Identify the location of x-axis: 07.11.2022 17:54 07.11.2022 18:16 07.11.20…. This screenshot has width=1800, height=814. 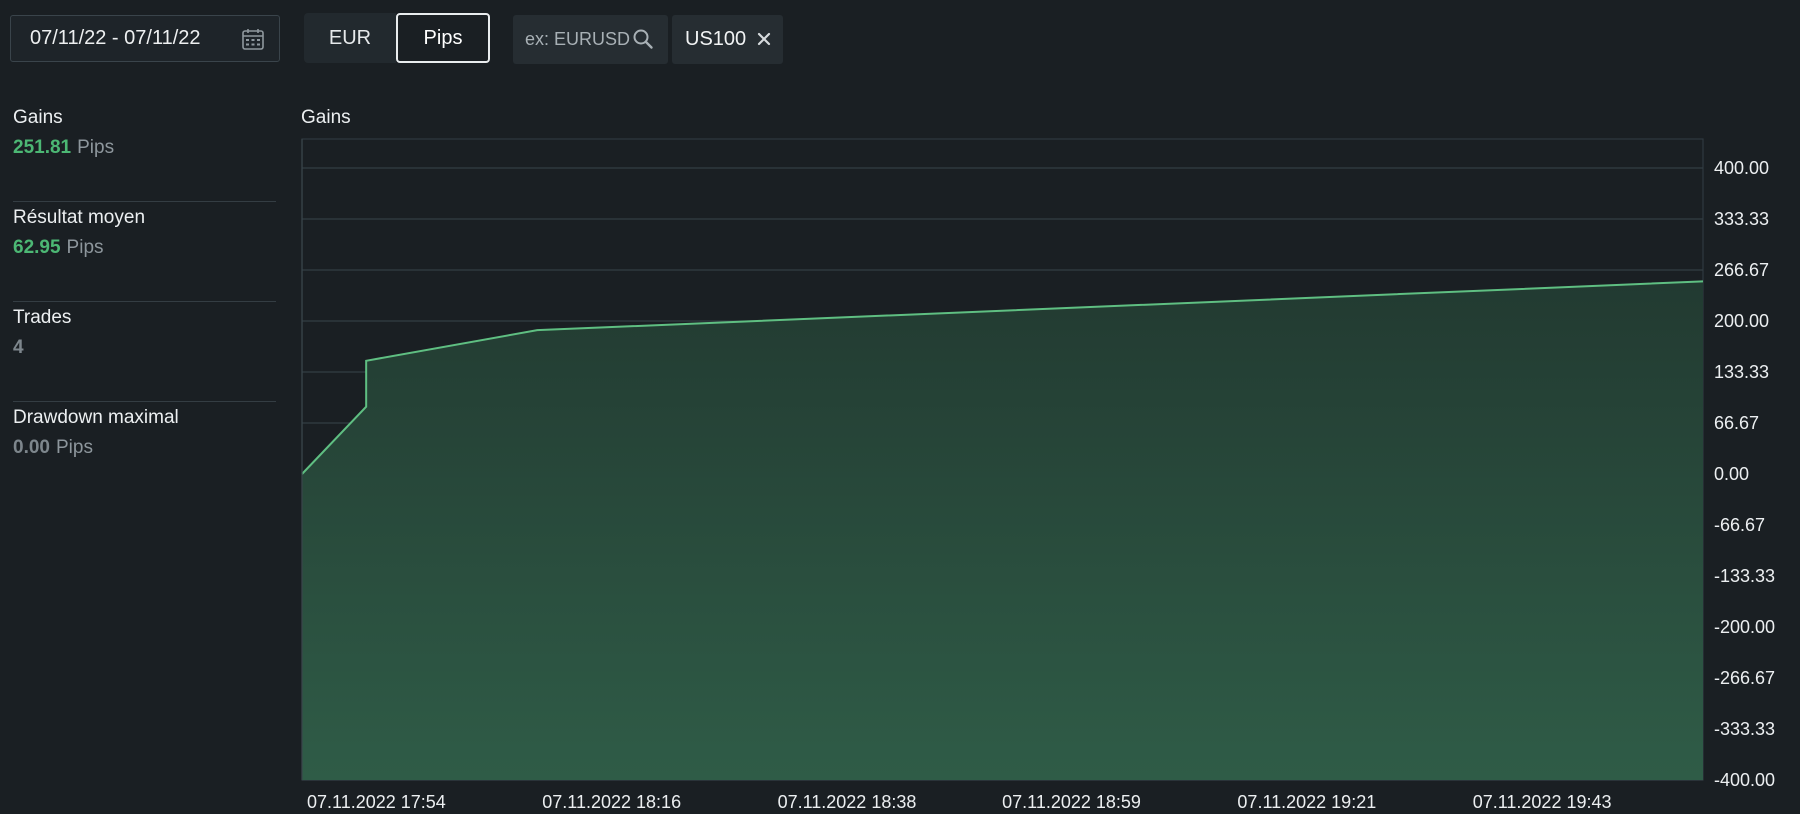
(959, 802).